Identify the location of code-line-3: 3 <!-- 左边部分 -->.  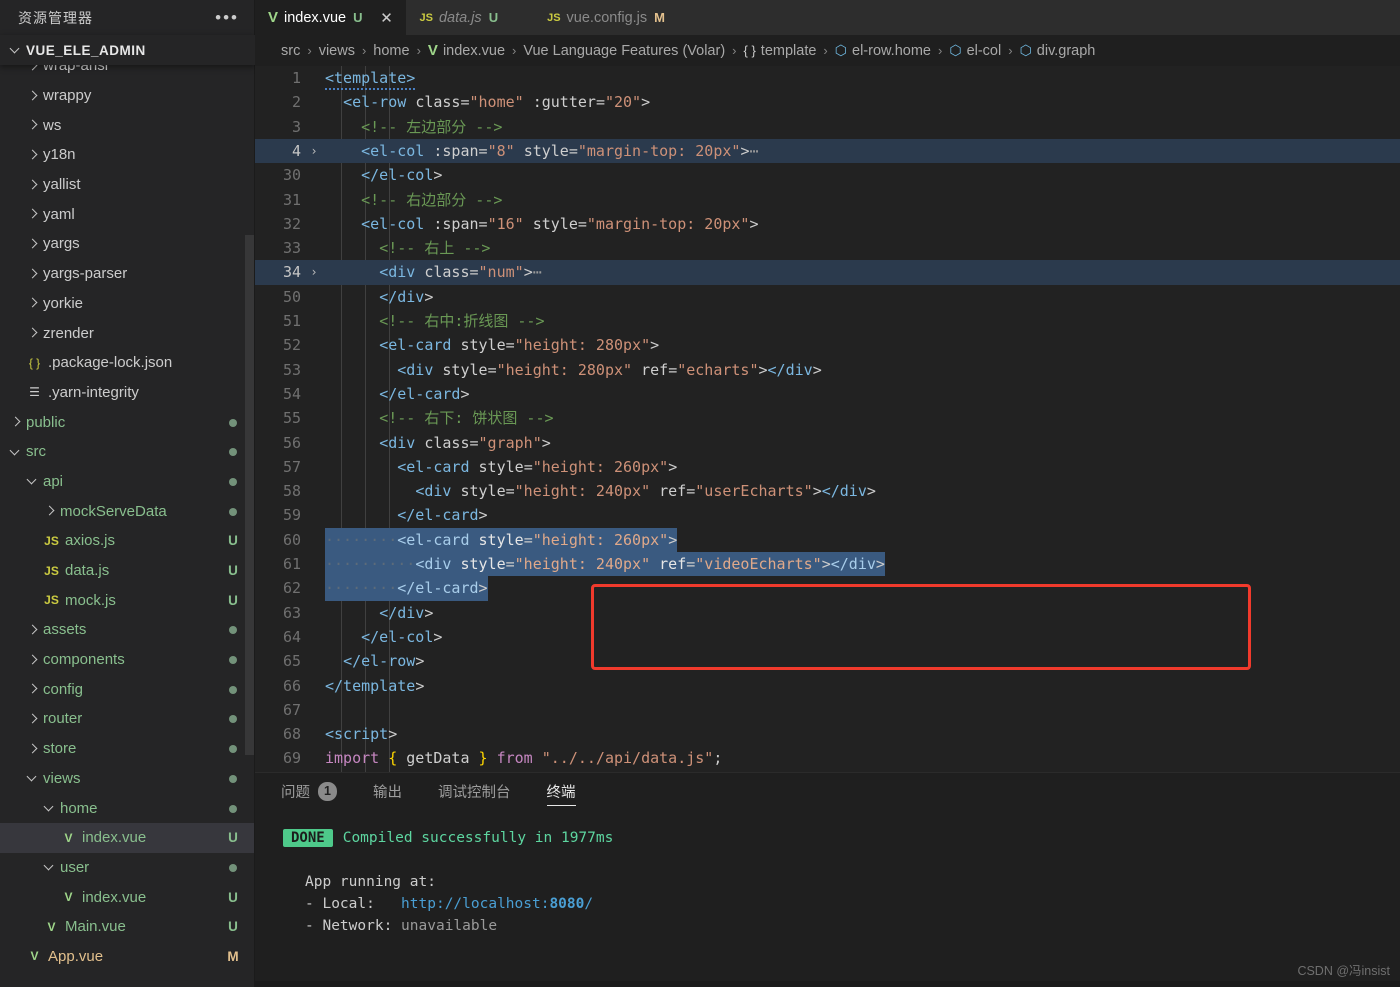
(827, 127).